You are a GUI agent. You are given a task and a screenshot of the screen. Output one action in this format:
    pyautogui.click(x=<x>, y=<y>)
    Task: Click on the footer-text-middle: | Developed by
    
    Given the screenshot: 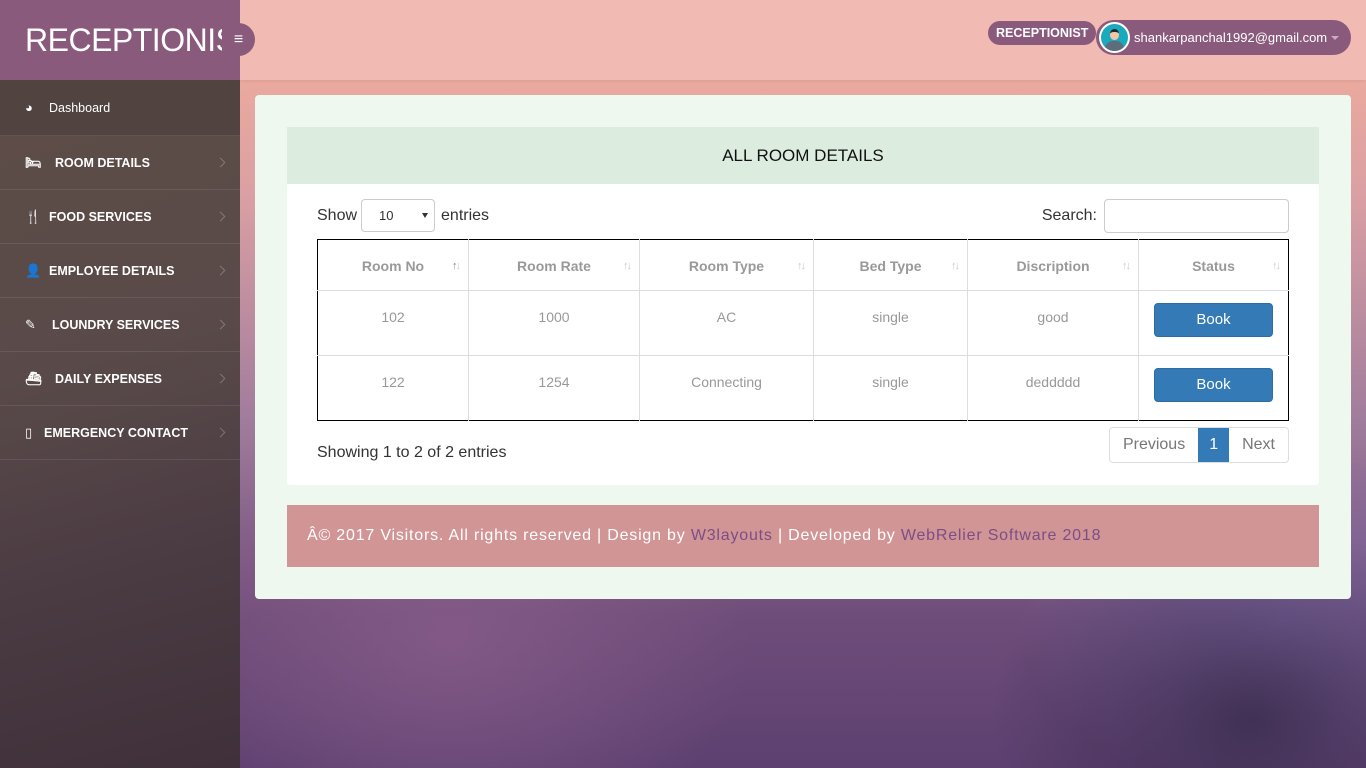 What is the action you would take?
    pyautogui.click(x=836, y=535)
    